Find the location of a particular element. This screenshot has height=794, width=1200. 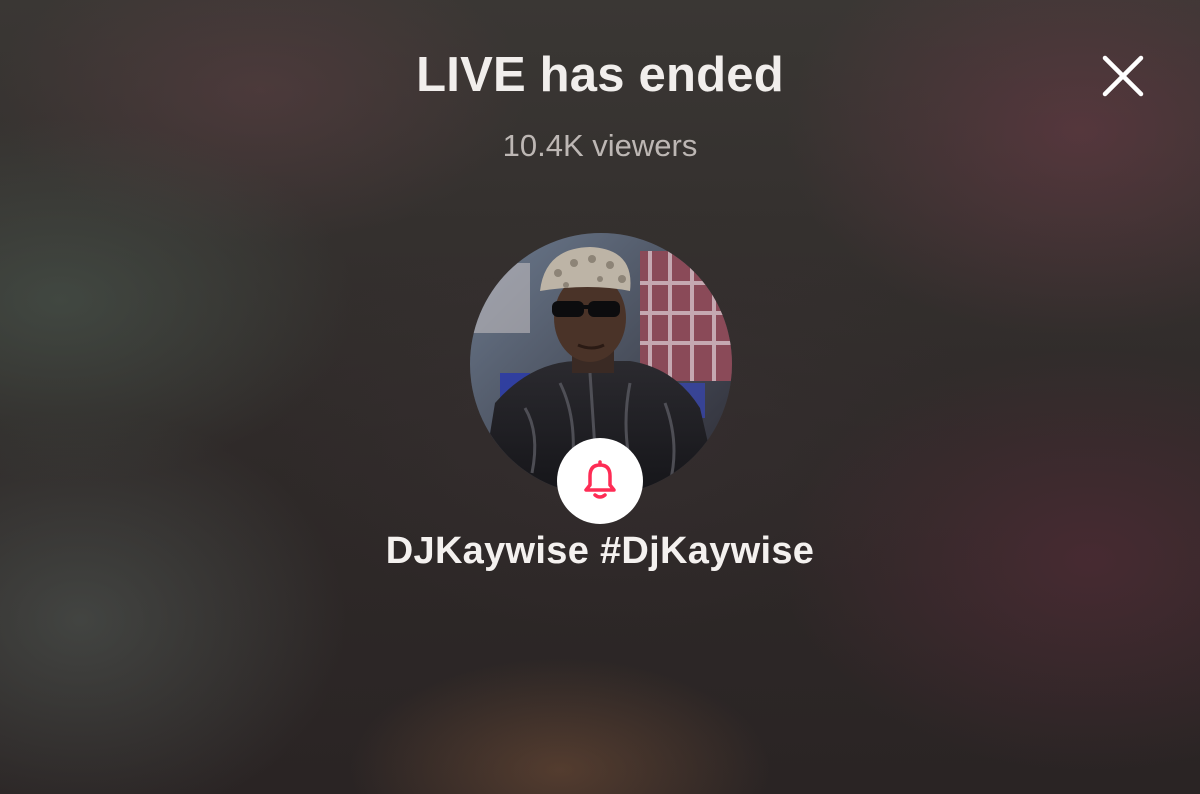

close-icon is located at coordinates (1123, 76).